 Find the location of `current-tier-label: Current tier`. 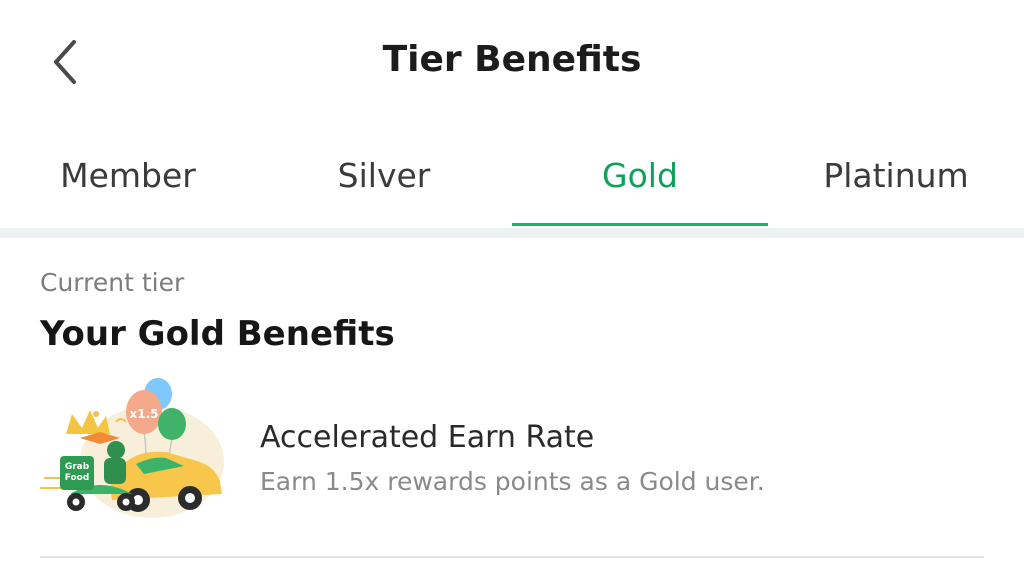

current-tier-label: Current tier is located at coordinates (112, 282).